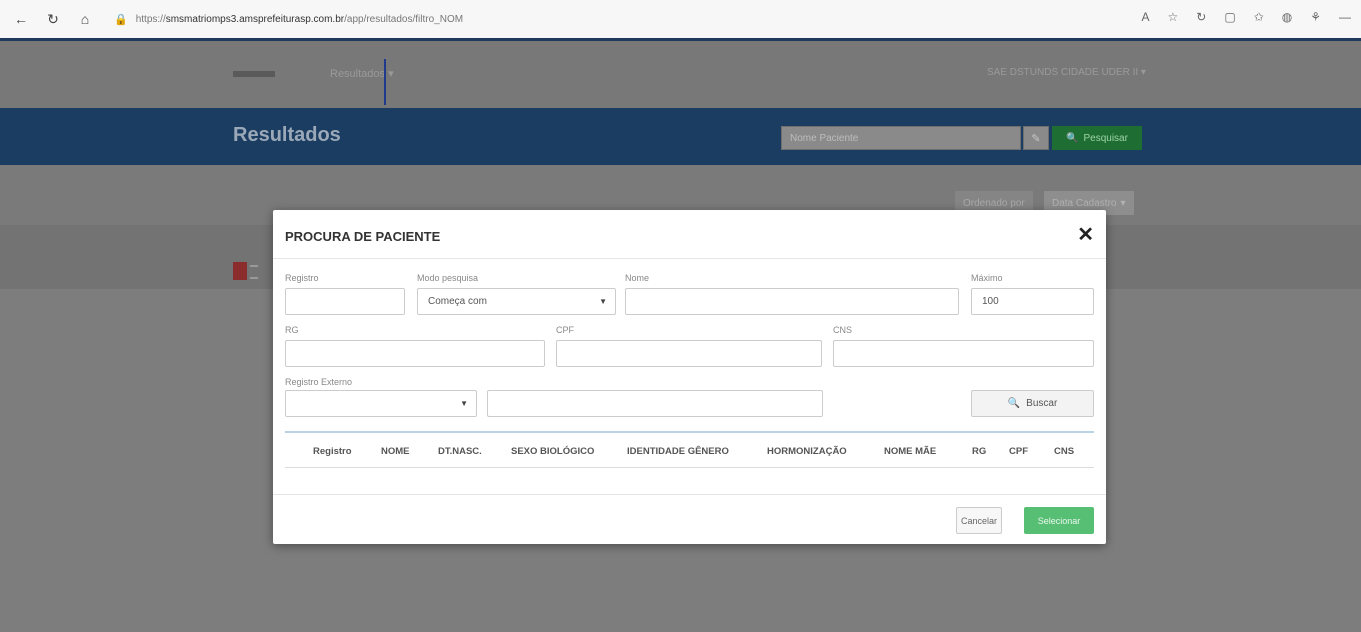  I want to click on registro-externo-select: ▼, so click(381, 403).